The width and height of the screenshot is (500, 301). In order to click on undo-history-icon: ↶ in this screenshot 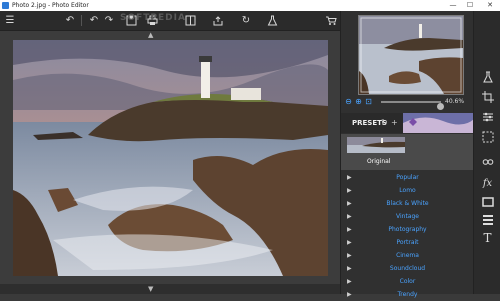, I will do `click(94, 20)`.